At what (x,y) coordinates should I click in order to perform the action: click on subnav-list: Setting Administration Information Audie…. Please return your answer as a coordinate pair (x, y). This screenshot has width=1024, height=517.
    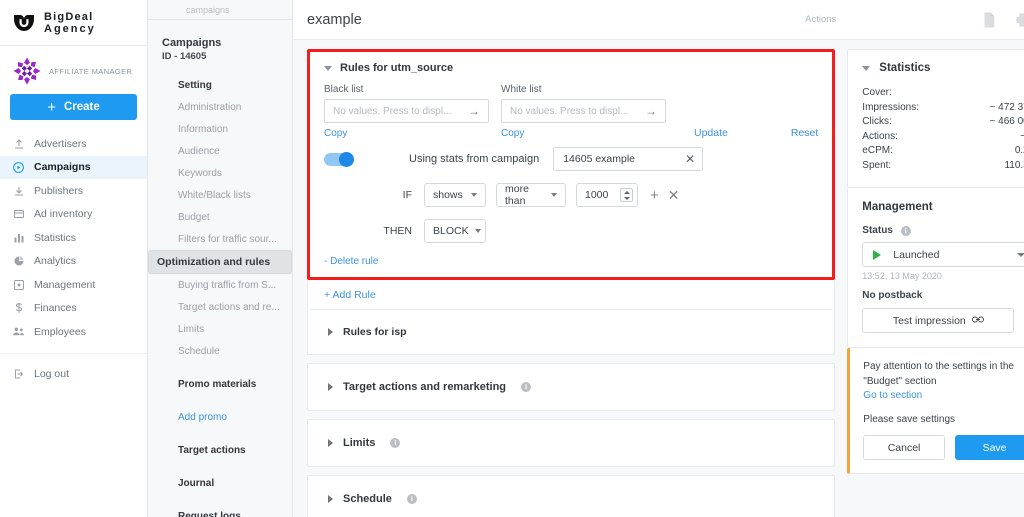
    Looking at the image, I should click on (220, 295).